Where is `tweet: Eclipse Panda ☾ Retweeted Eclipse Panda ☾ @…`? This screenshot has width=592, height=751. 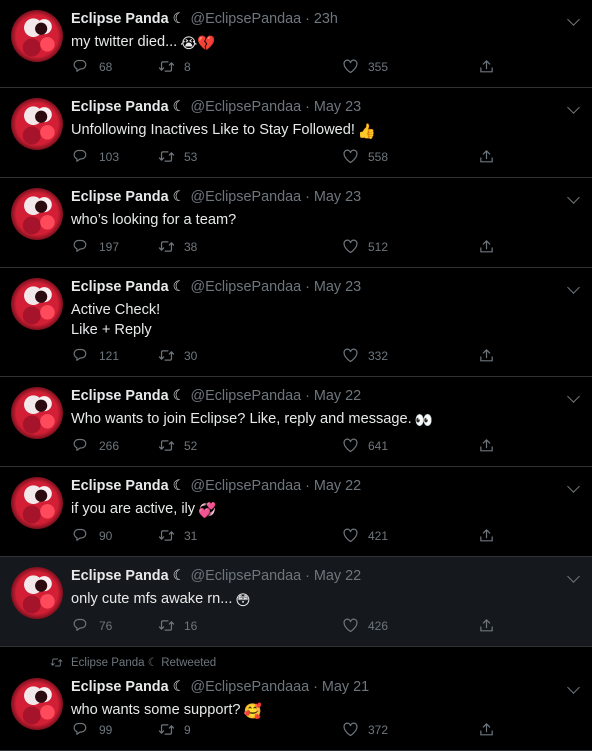 tweet: Eclipse Panda ☾ Retweeted Eclipse Panda ☾ @… is located at coordinates (296, 699).